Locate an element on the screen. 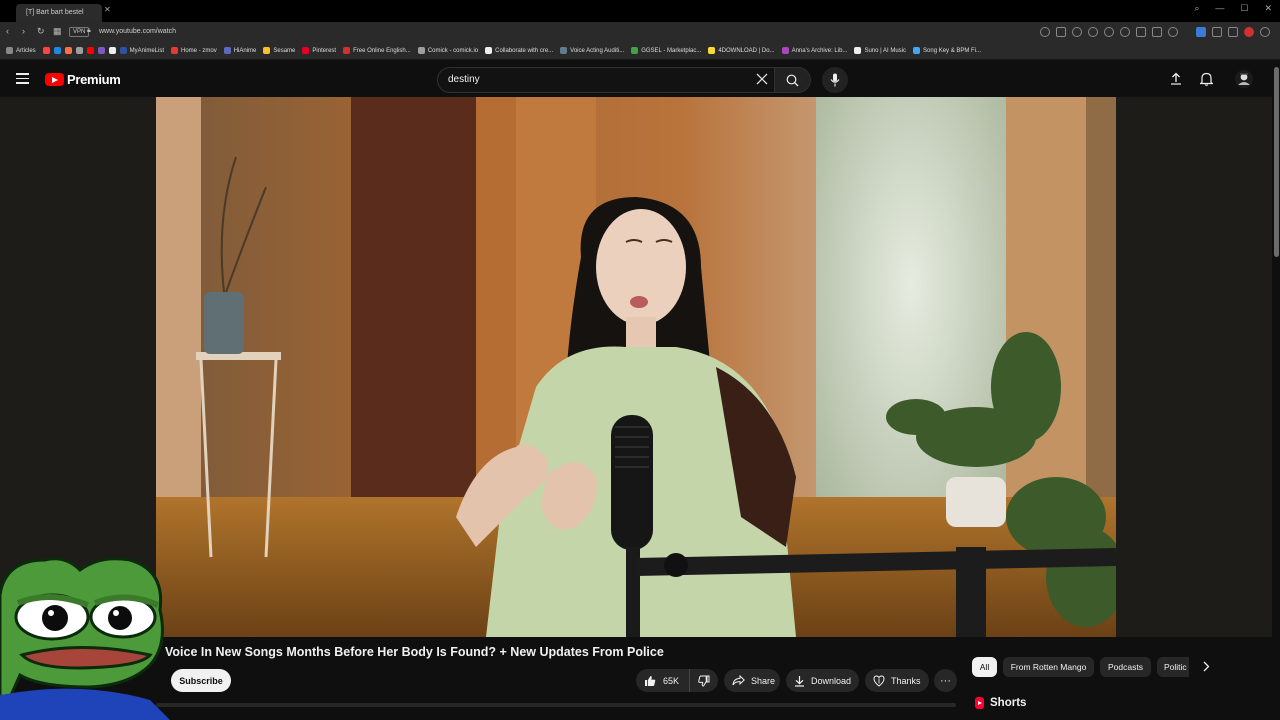 This screenshot has height=720, width=1280. chip-from-rotten-mango: From Rotten Mango is located at coordinates (1048, 667).